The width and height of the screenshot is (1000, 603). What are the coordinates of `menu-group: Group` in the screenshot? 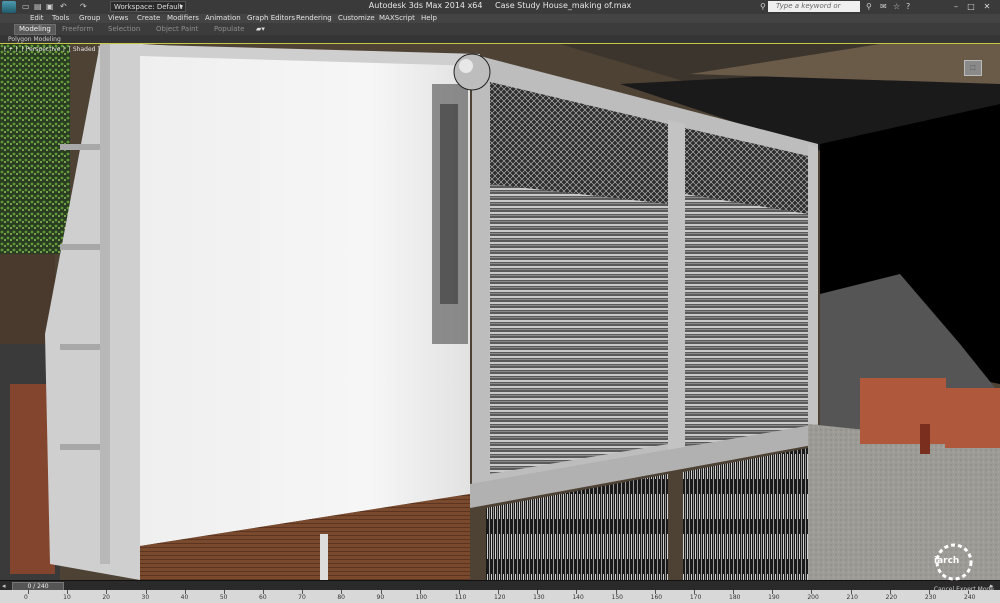 It's located at (89, 18).